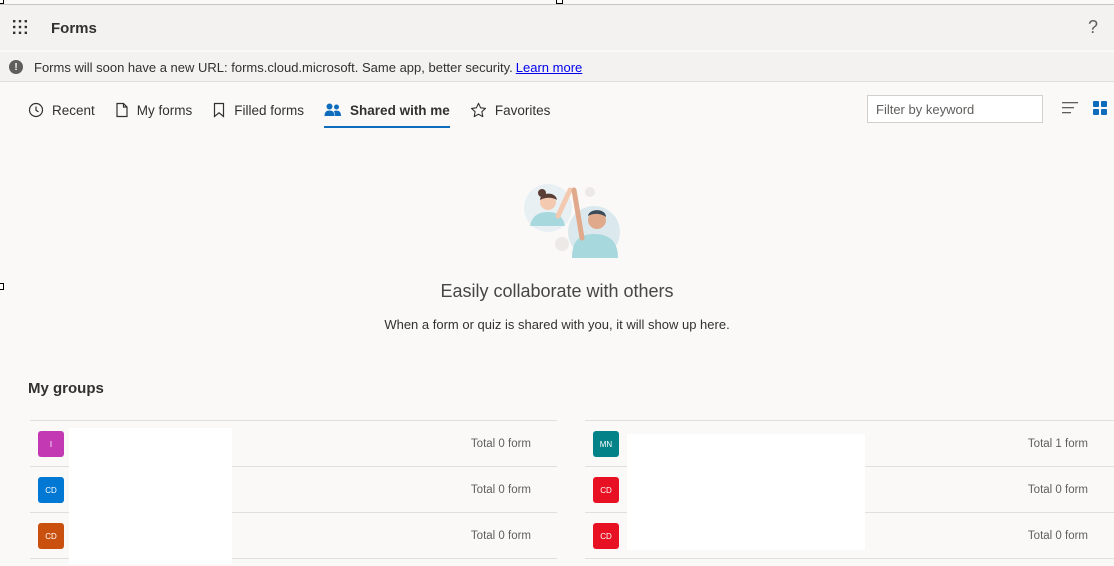 The image size is (1114, 566). What do you see at coordinates (36, 110) in the screenshot?
I see `clock-icon` at bounding box center [36, 110].